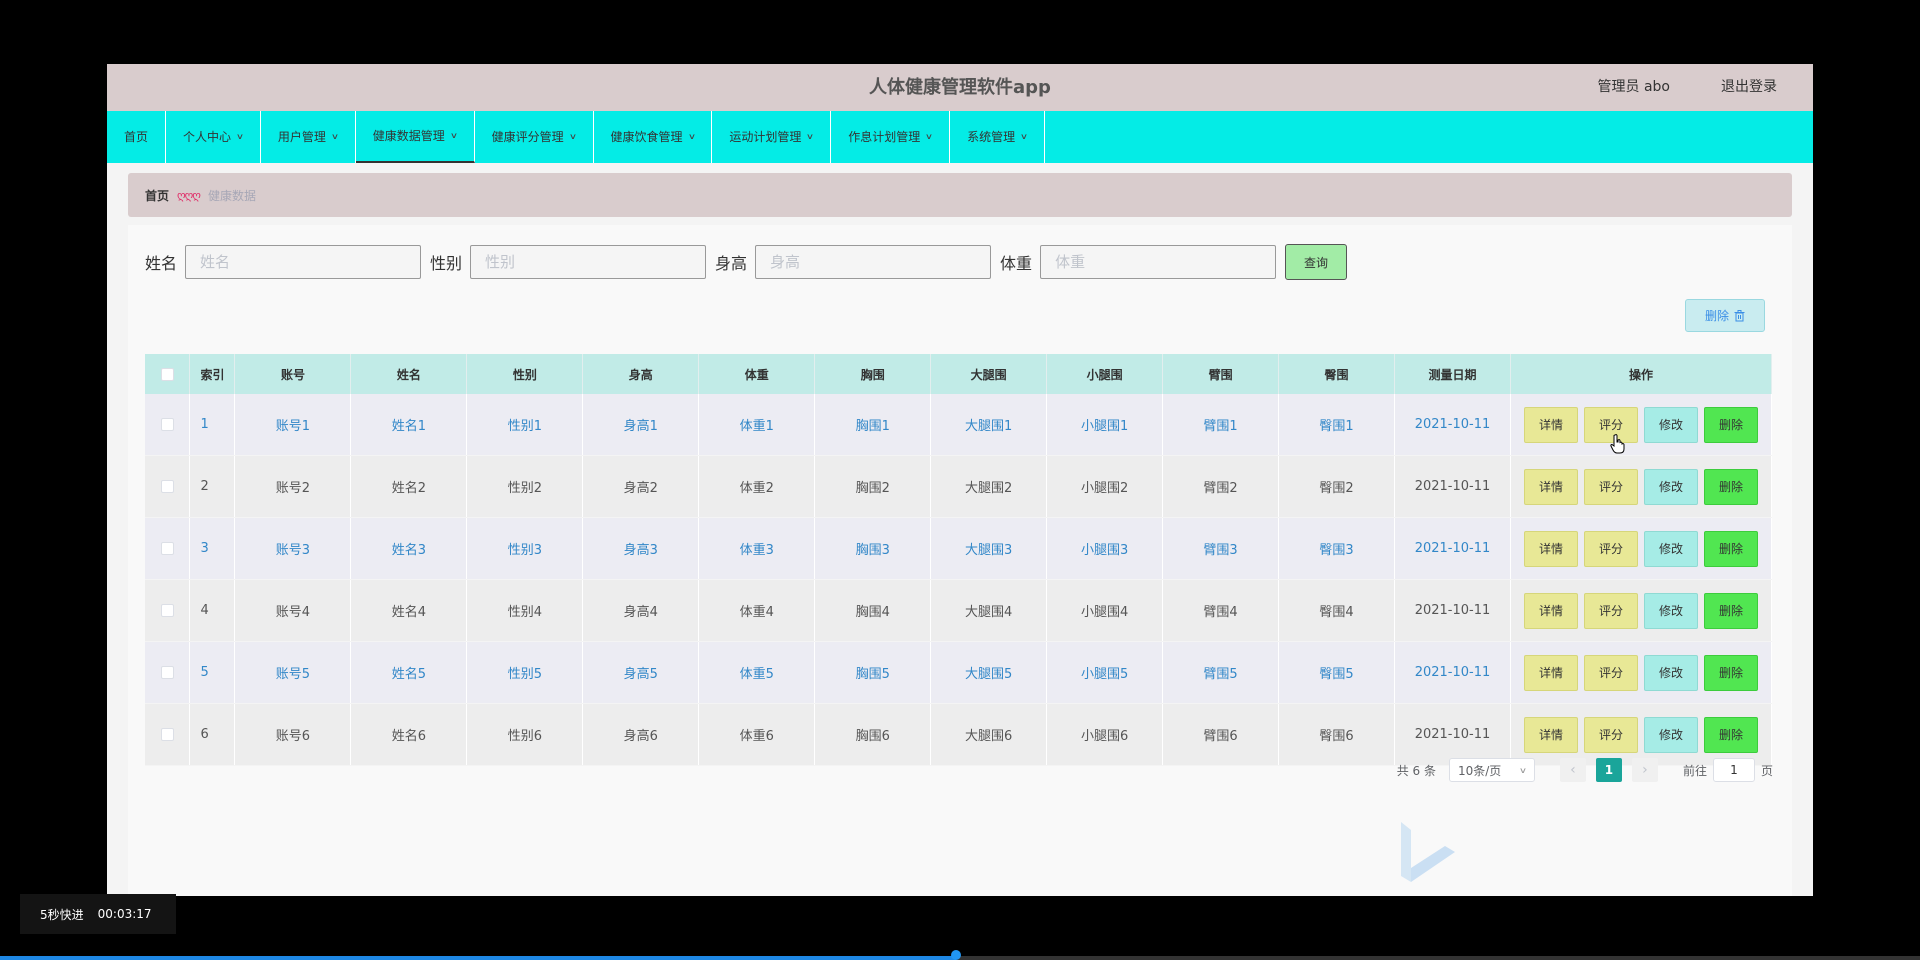 The height and width of the screenshot is (960, 1920). I want to click on table-cell: 账号5, so click(293, 672).